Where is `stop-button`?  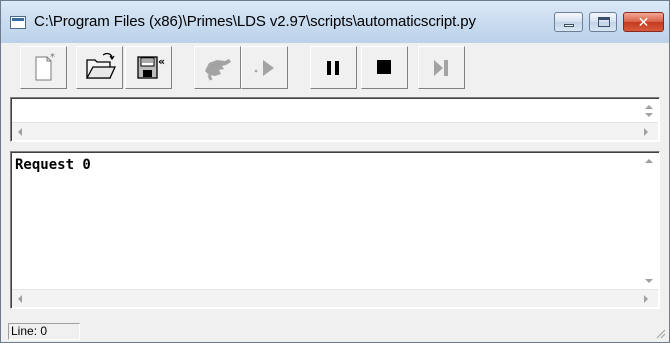
stop-button is located at coordinates (384, 67).